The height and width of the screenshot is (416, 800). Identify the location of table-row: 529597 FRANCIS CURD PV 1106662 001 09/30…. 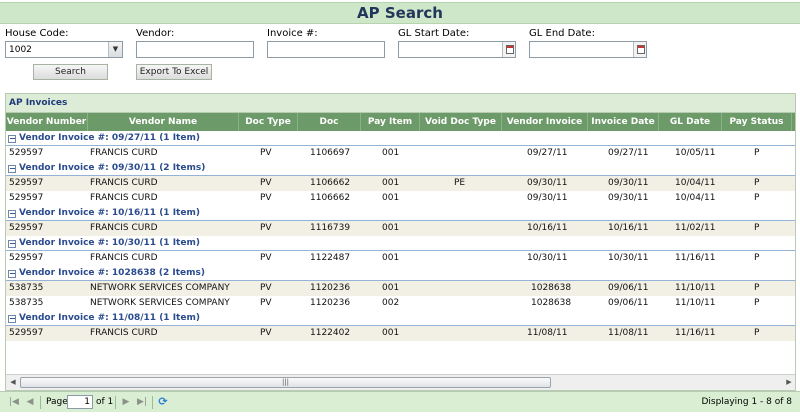
(400, 198).